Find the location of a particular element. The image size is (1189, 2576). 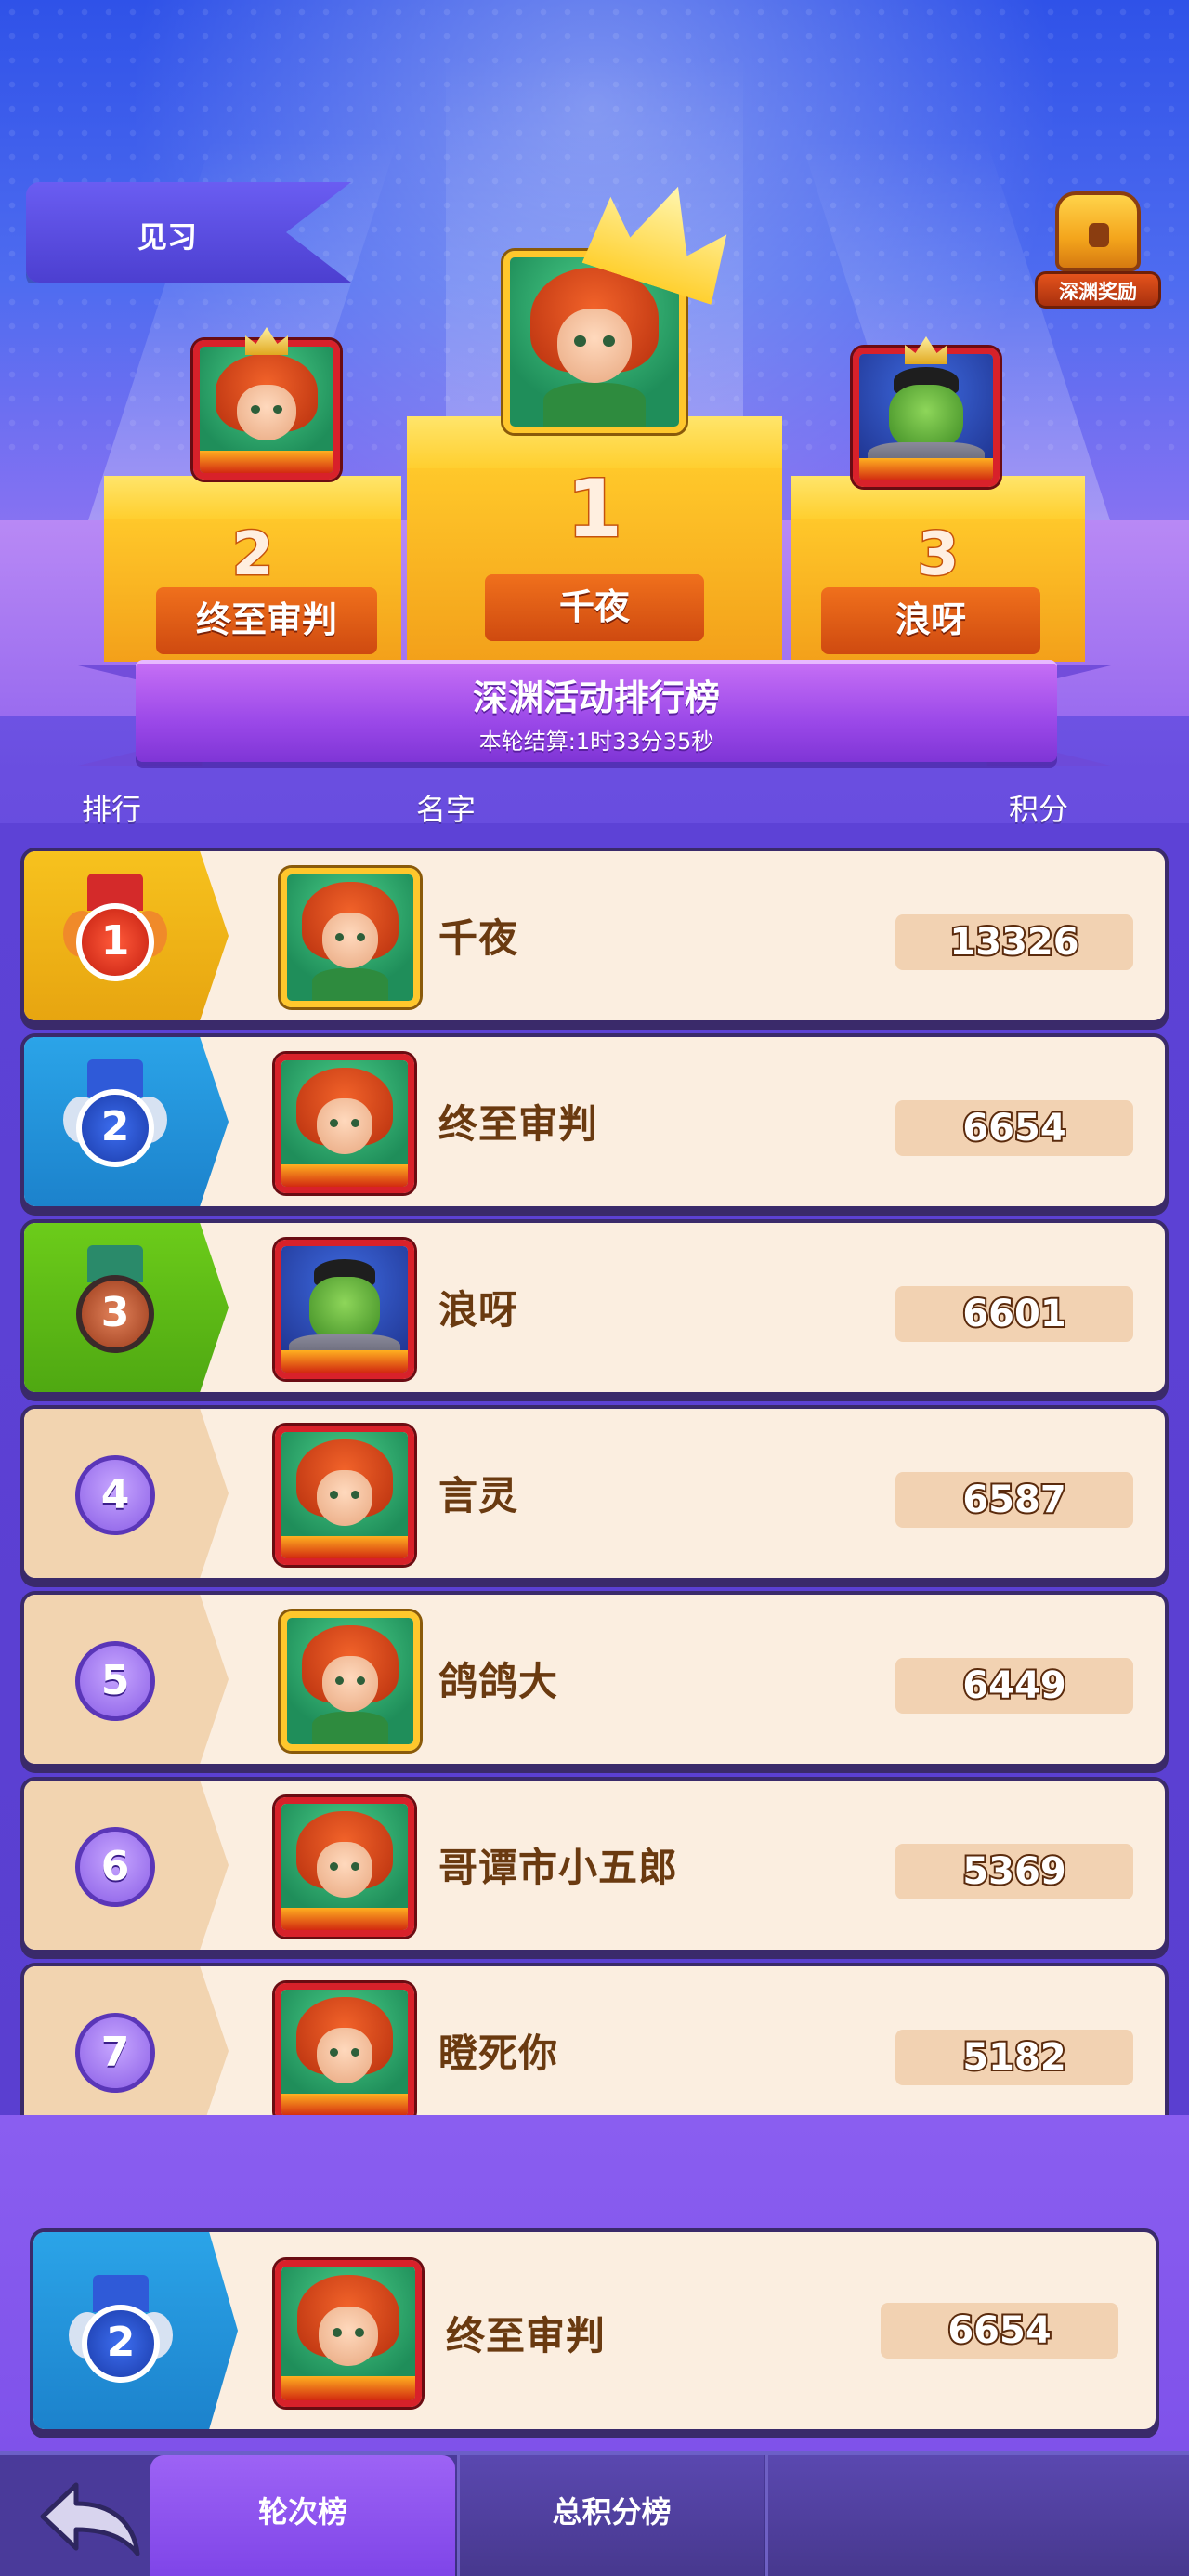

player-name: 言灵 is located at coordinates (478, 1495).